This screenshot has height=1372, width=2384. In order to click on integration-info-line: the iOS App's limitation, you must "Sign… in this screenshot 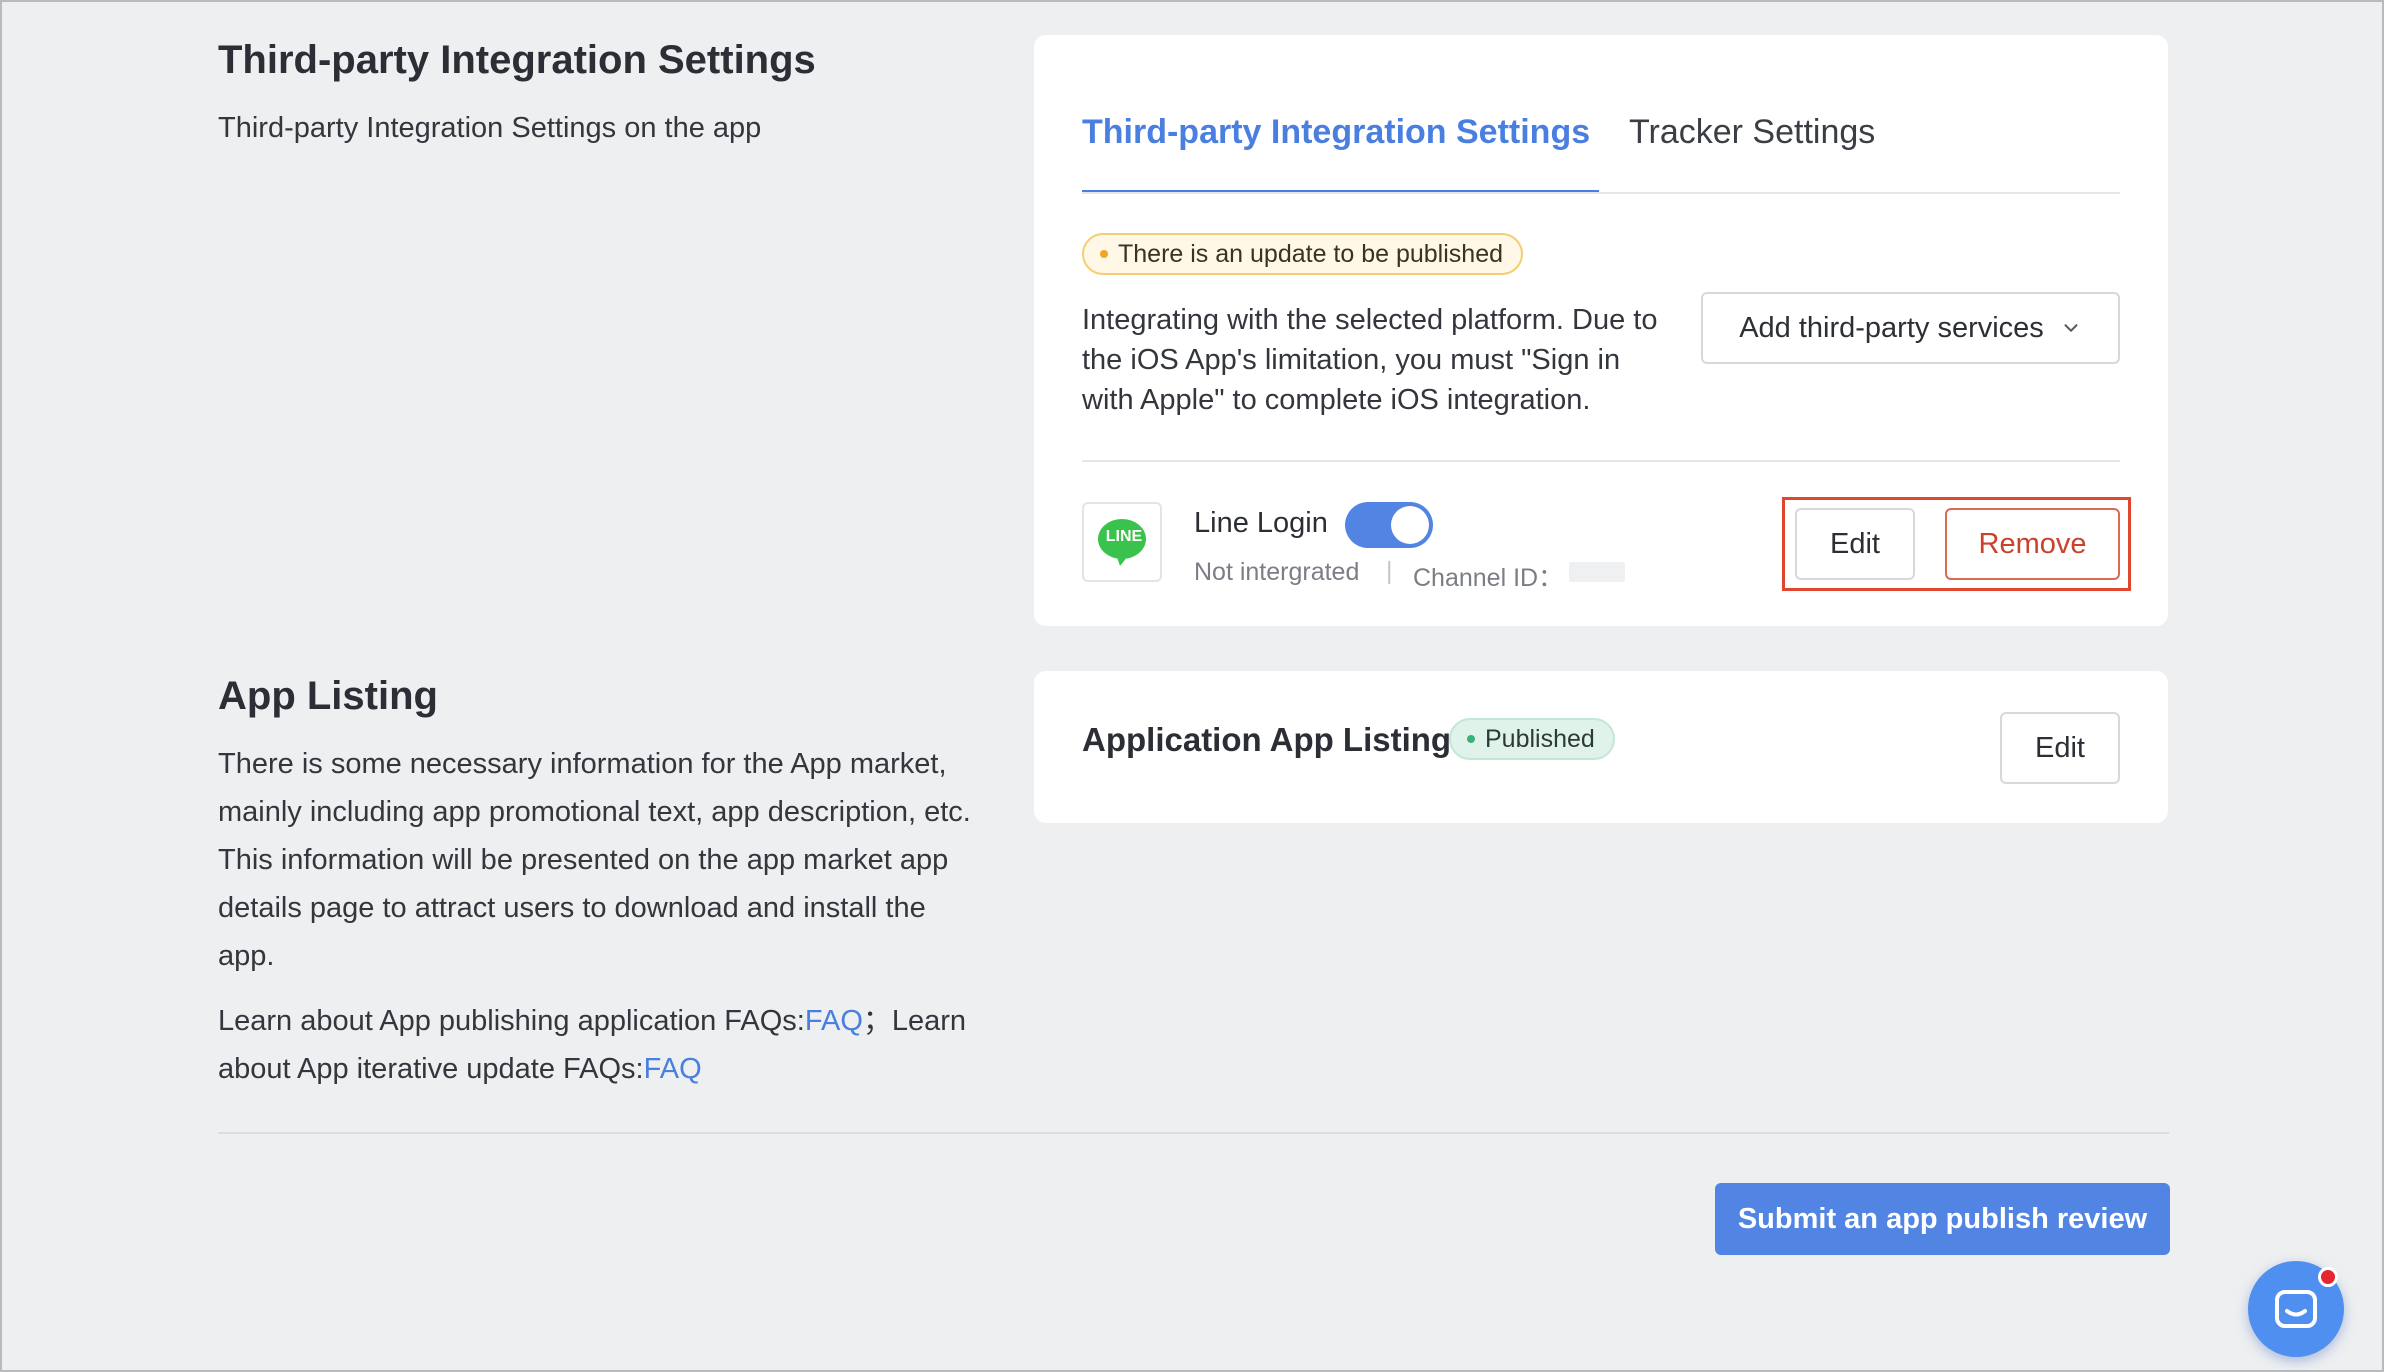, I will do `click(1351, 360)`.